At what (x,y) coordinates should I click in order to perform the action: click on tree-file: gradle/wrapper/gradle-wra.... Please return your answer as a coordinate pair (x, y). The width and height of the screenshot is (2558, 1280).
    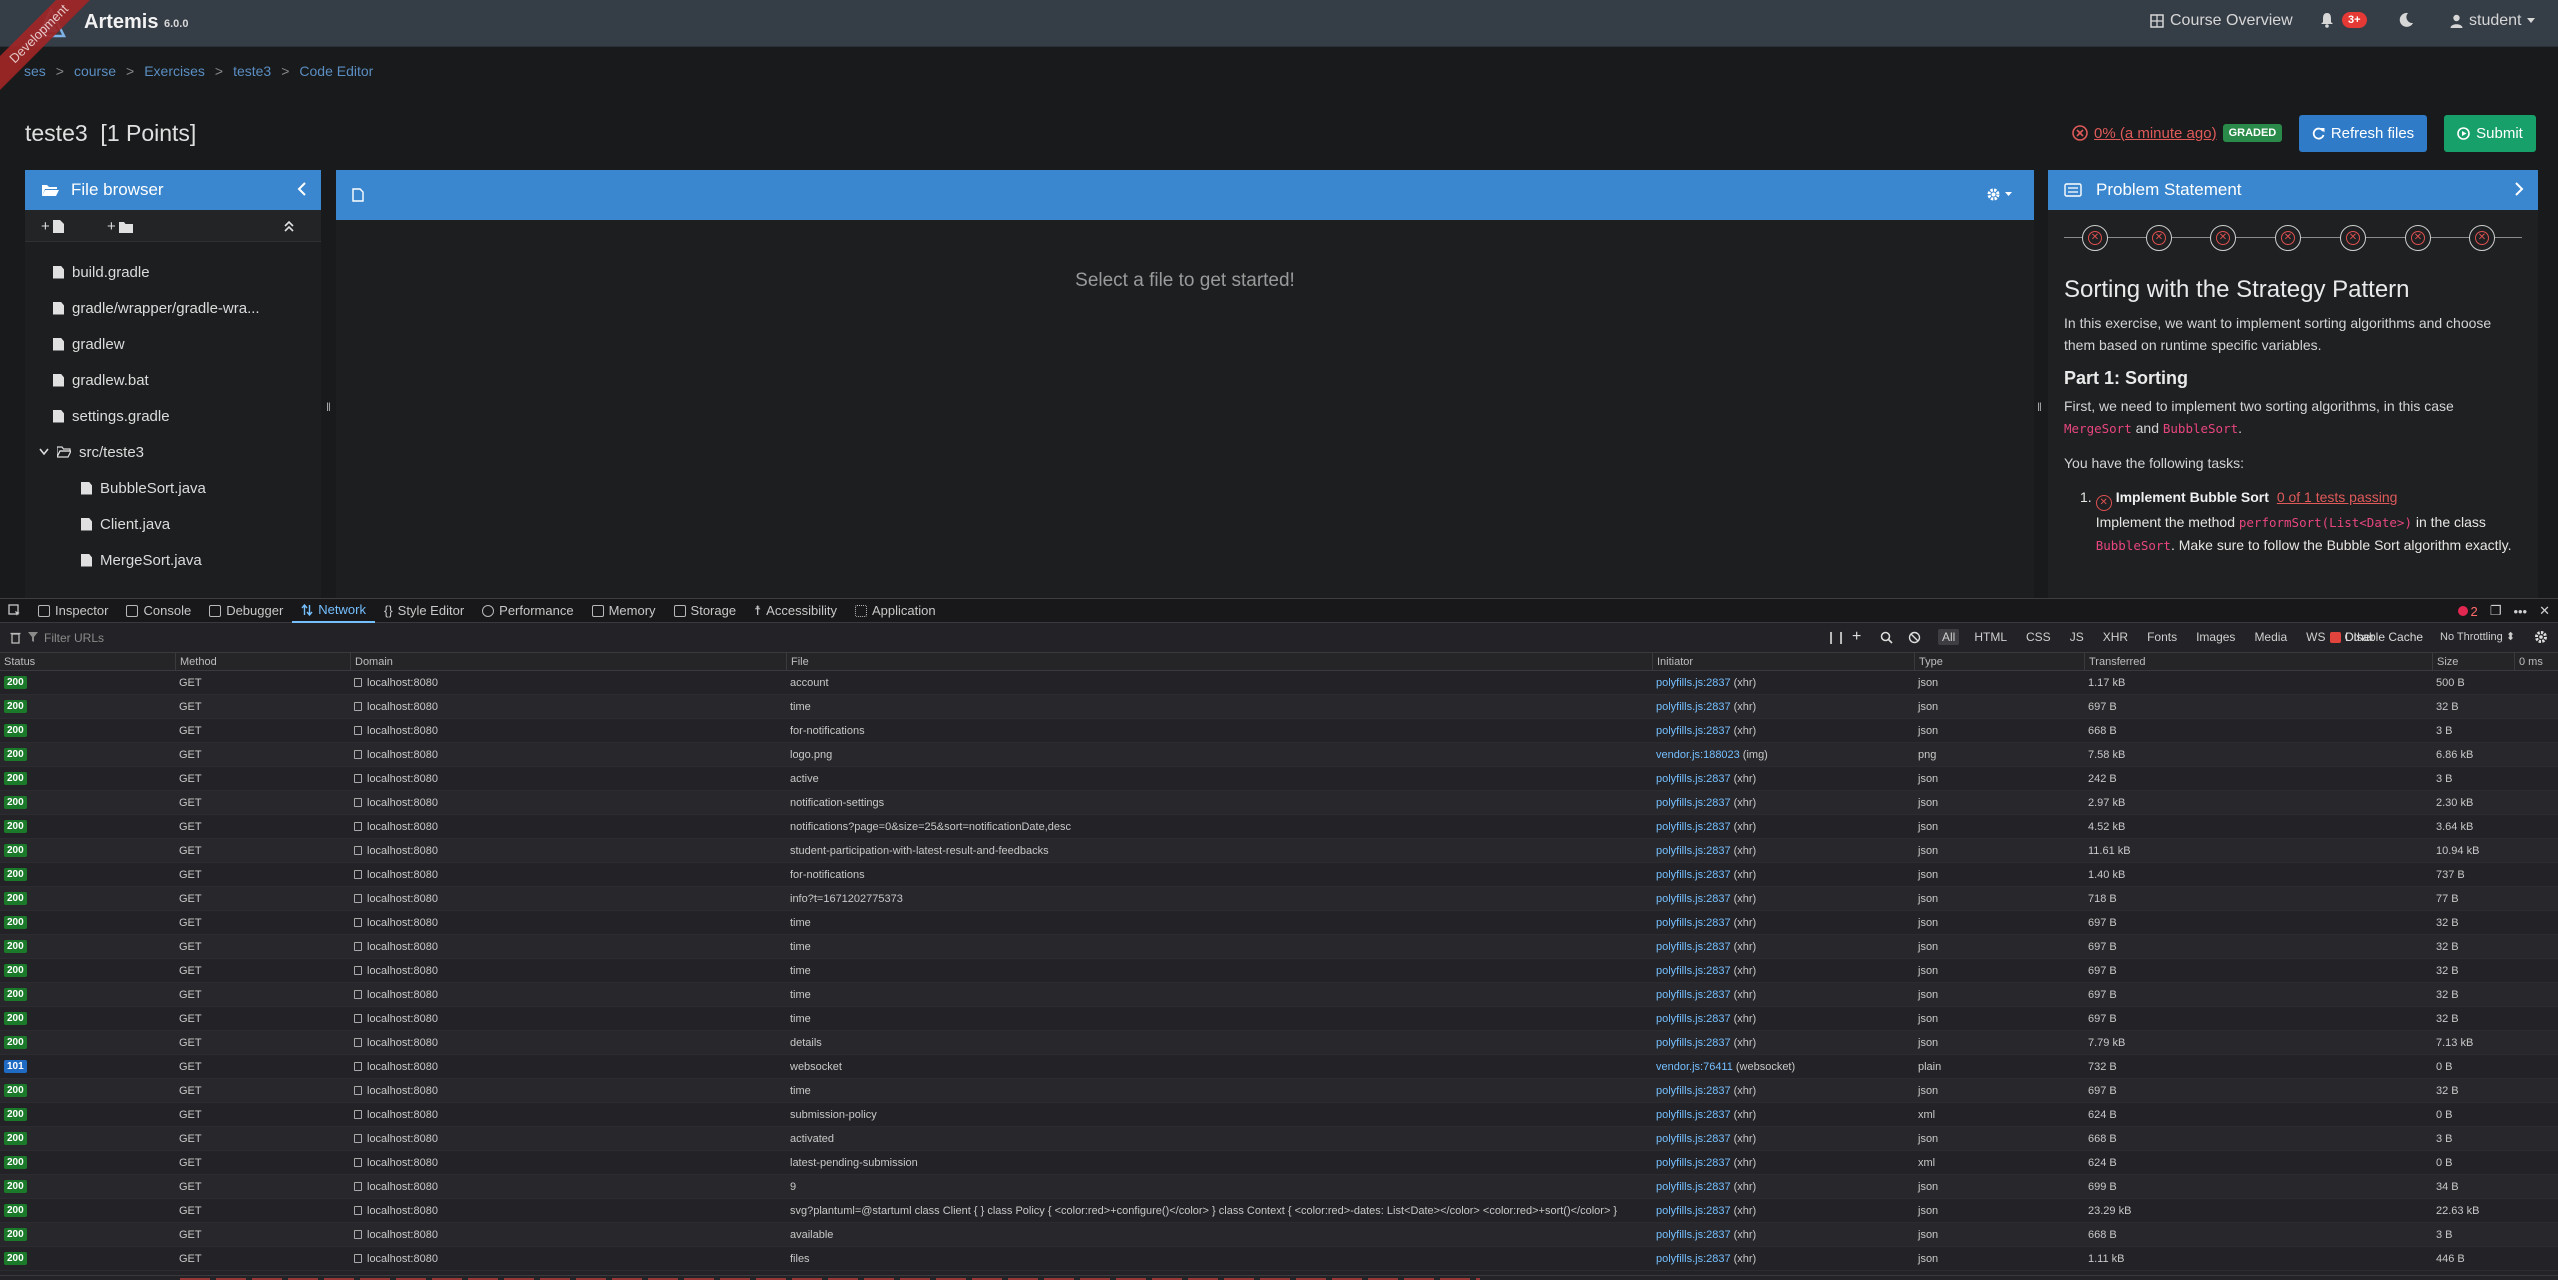
    Looking at the image, I should click on (173, 308).